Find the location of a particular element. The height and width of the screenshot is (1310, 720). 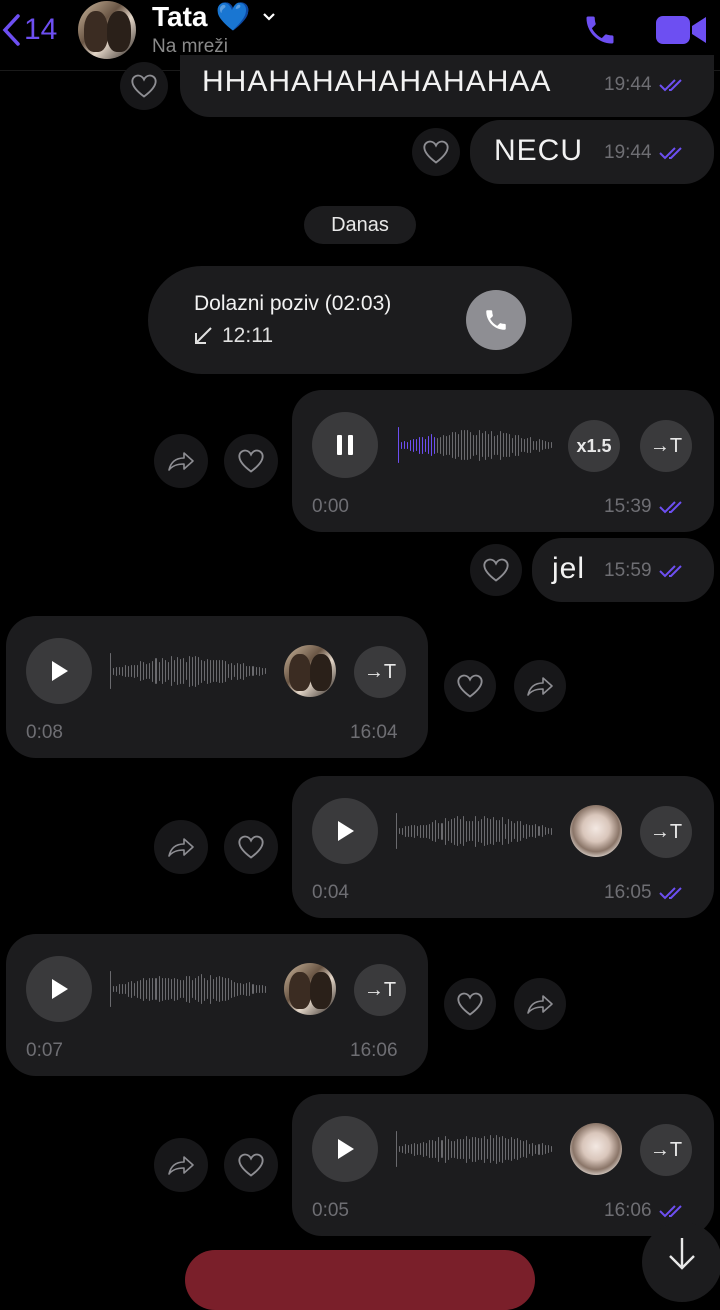

contact-name-row: Tata 💙 is located at coordinates (215, 16).